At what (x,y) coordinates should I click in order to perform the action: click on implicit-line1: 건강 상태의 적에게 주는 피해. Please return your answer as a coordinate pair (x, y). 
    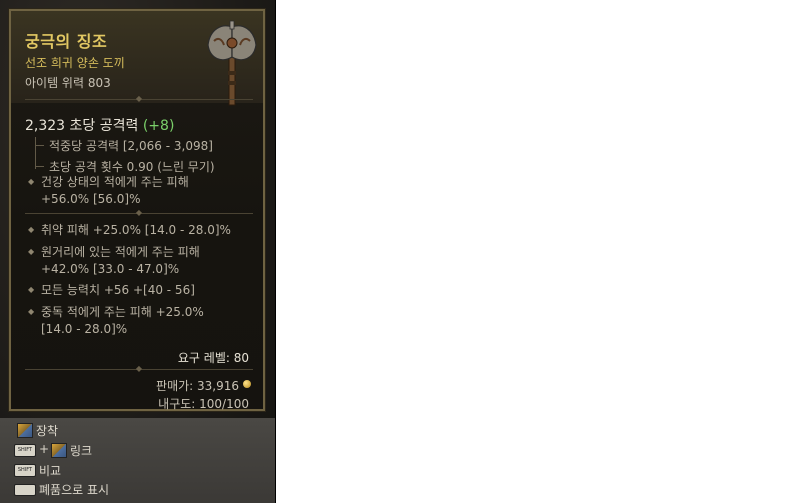
    Looking at the image, I should click on (115, 182).